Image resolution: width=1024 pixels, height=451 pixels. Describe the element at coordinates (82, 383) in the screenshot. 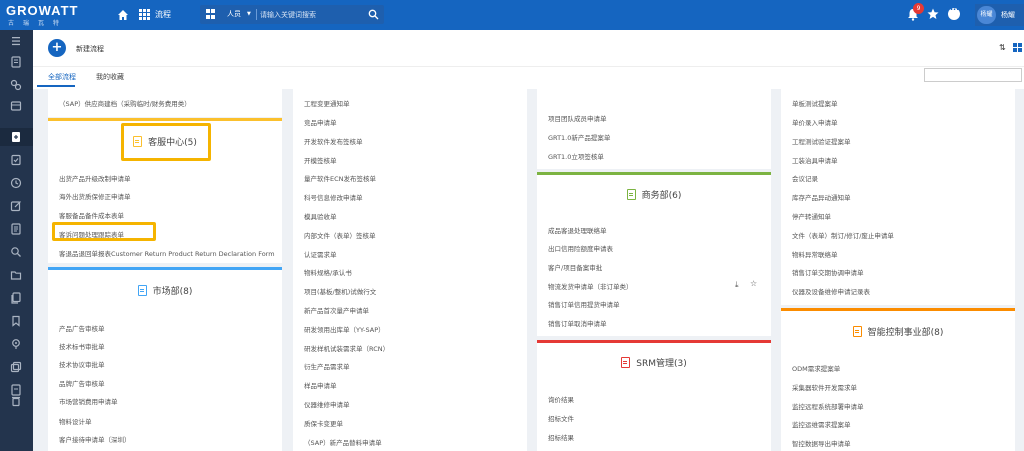

I see `list-item: 品牌广告审核单` at that location.